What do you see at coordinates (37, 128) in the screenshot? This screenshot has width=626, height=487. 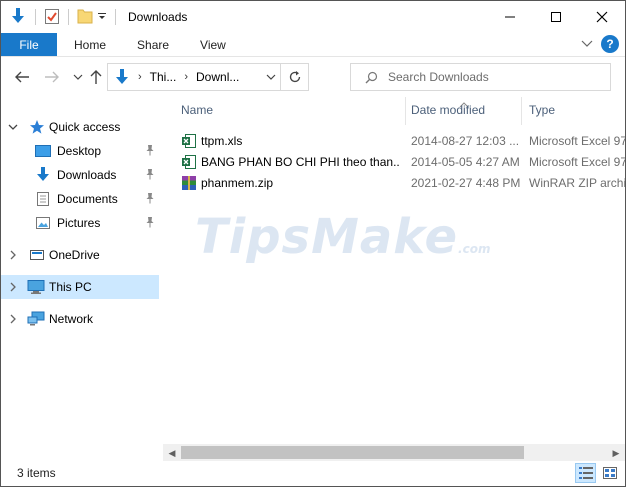 I see `star-icon` at bounding box center [37, 128].